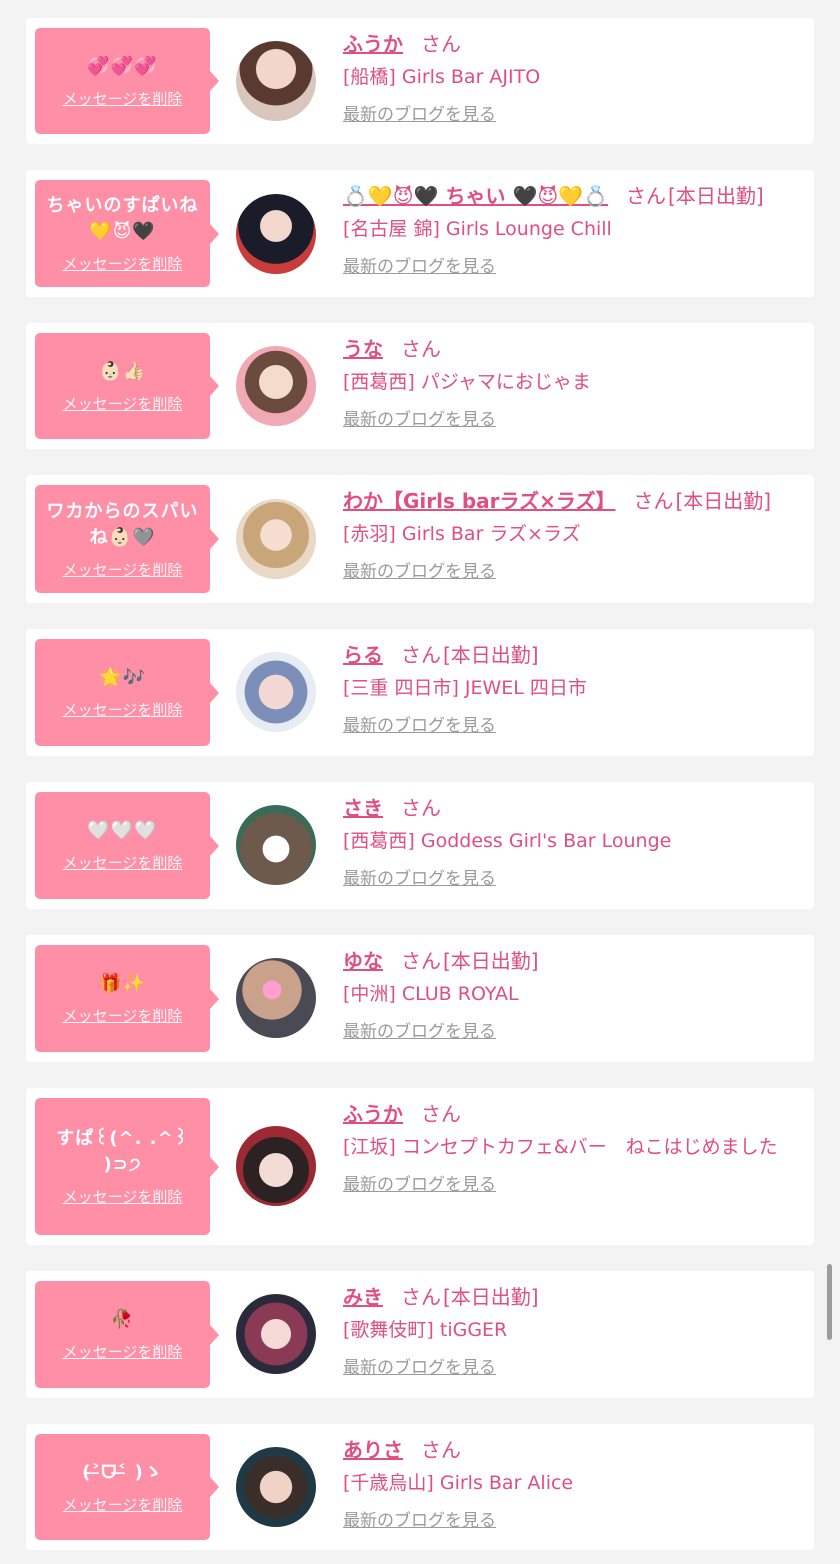 This screenshot has height=1564, width=840. I want to click on girl-name-link: うな, so click(363, 349).